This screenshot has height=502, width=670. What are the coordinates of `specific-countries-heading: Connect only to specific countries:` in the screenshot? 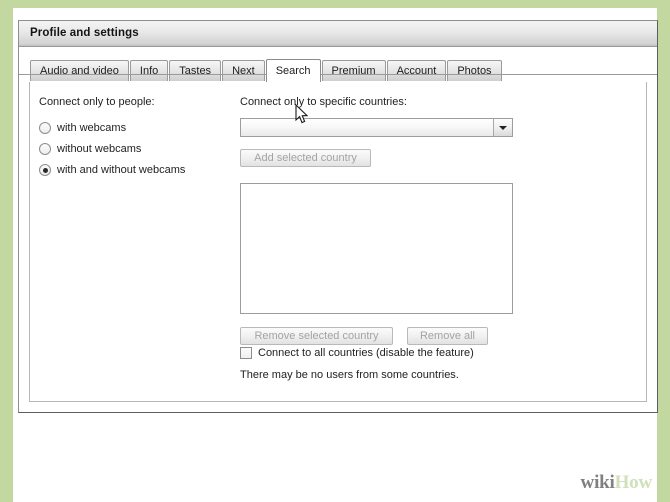 It's located at (323, 102).